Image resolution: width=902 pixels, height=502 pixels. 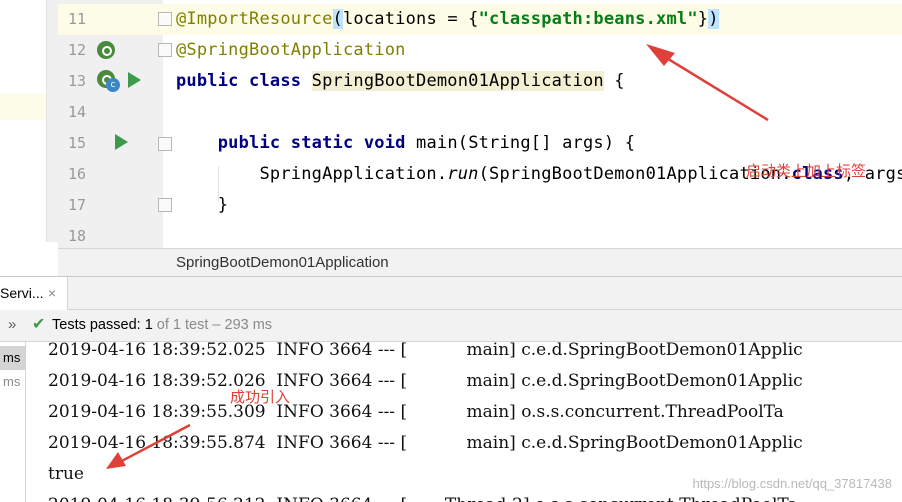 What do you see at coordinates (98, 325) in the screenshot?
I see `status-passed-label: Tests passed:` at bounding box center [98, 325].